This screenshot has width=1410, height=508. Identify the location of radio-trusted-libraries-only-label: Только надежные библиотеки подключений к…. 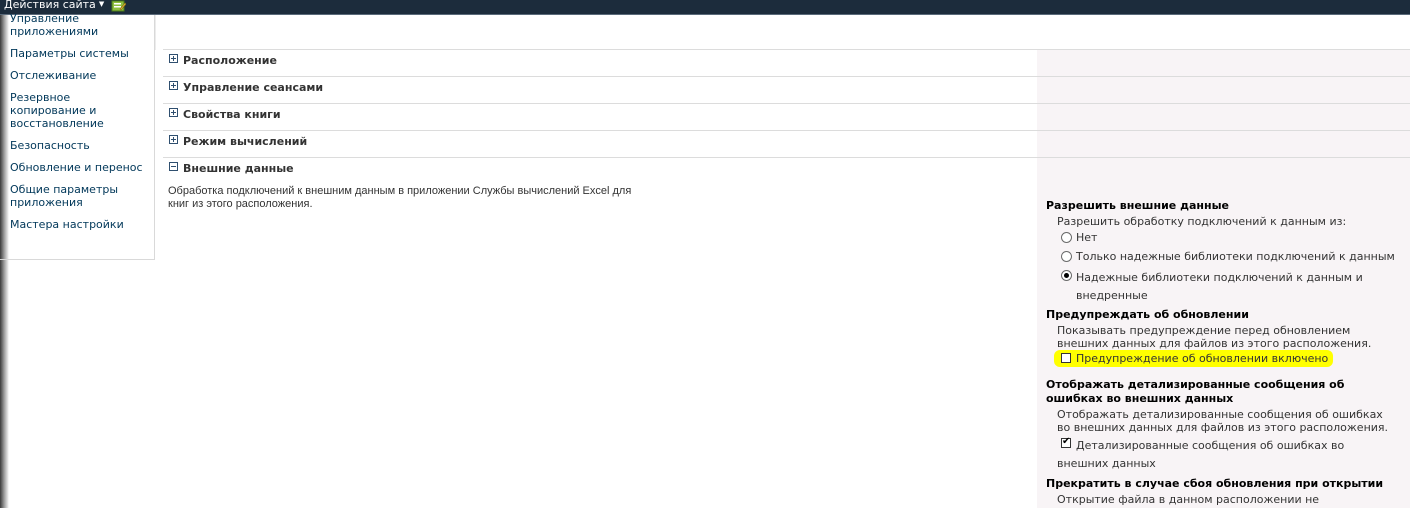
(1235, 256).